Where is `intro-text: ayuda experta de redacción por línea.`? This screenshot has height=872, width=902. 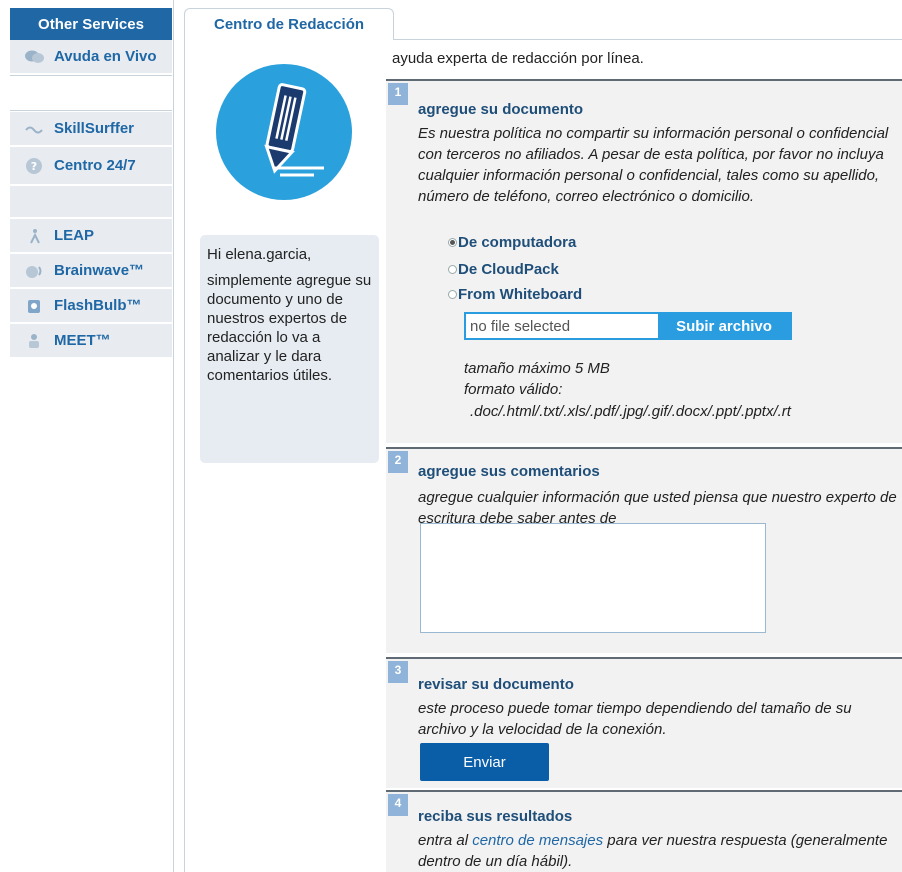
intro-text: ayuda experta de redacción por línea. is located at coordinates (518, 58).